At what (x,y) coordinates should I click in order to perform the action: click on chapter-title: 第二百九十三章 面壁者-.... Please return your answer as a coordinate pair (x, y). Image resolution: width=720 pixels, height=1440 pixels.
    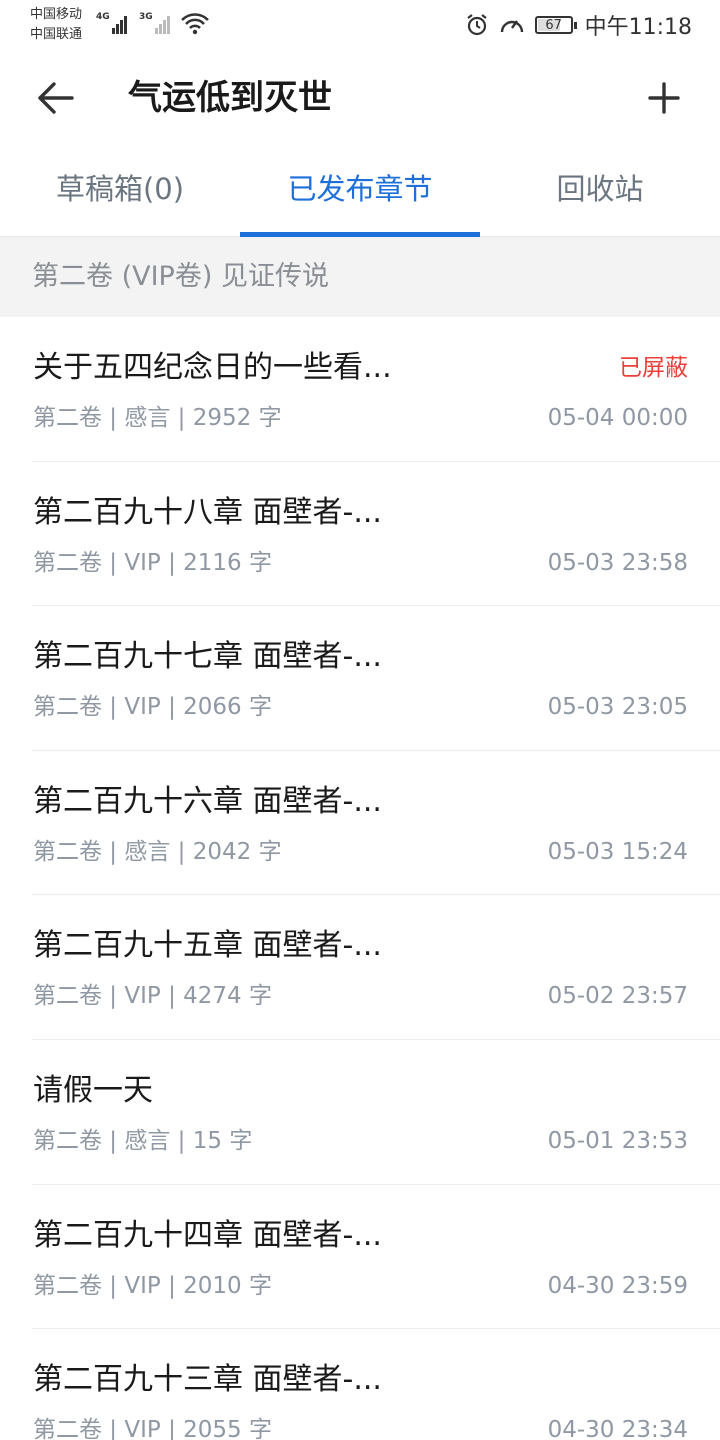
    Looking at the image, I should click on (207, 1380).